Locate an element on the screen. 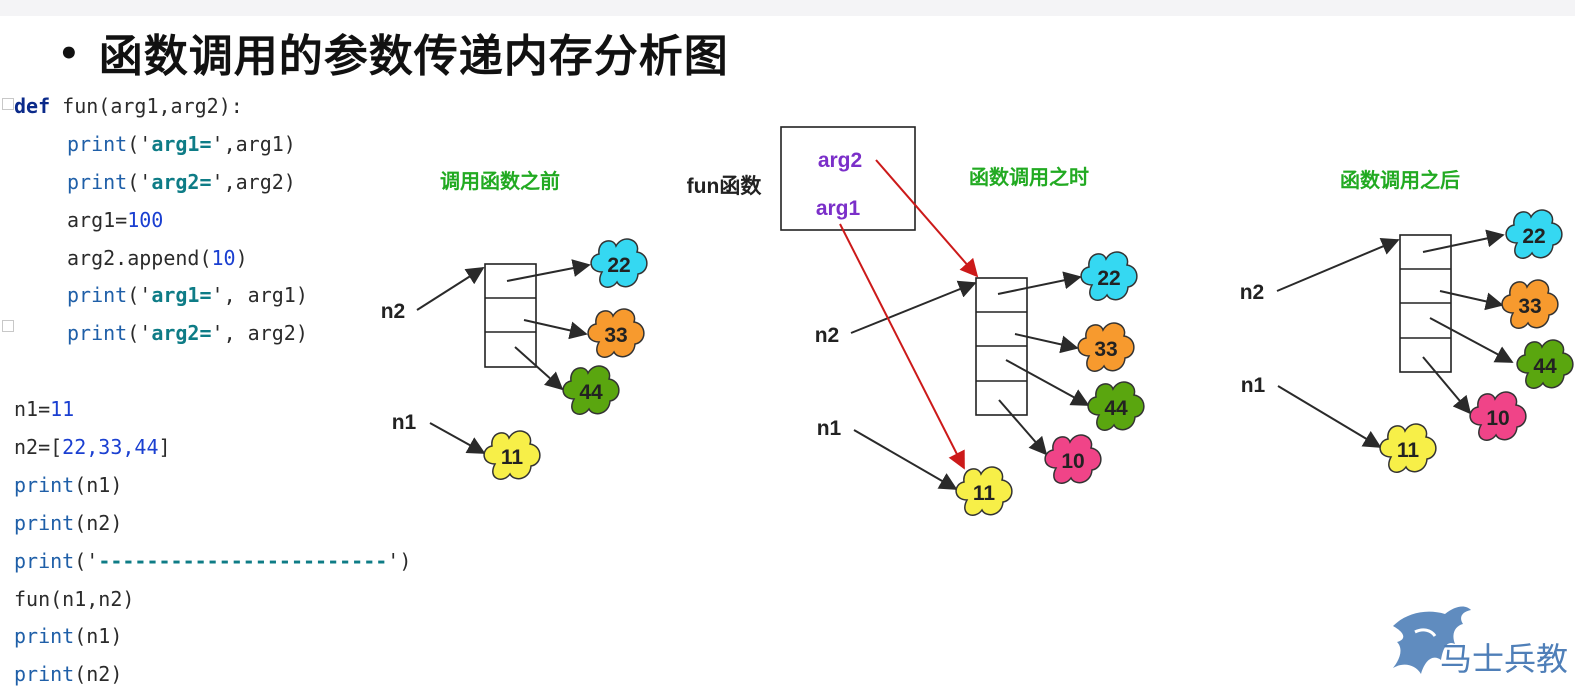 Image resolution: width=1575 pixels, height=694 pixels. diagram-after: n2 n1 22 33 44 10 11 is located at coordinates (1407, 341).